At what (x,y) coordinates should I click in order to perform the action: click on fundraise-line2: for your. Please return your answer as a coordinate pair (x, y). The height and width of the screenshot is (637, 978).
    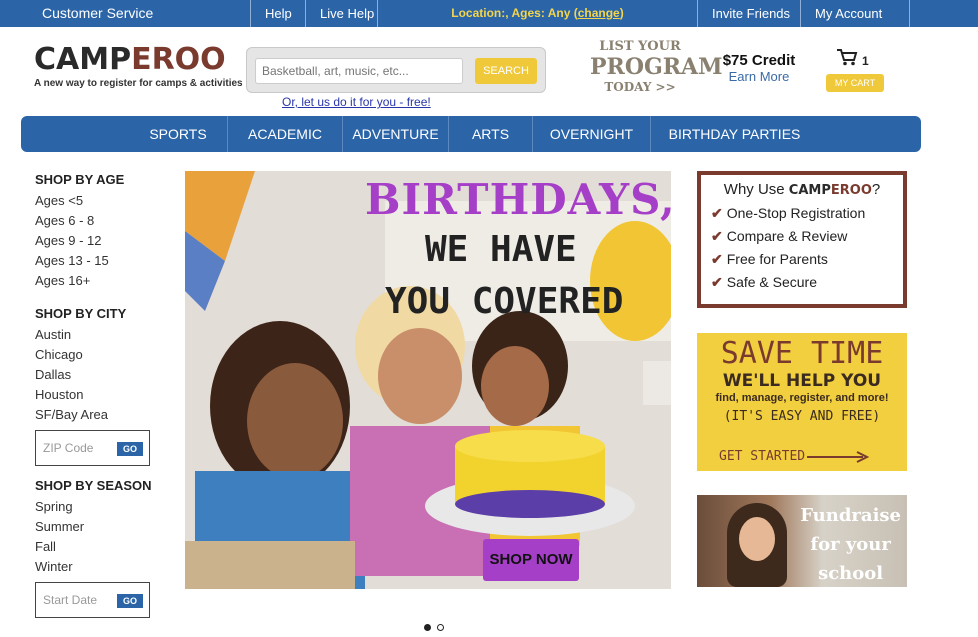
    Looking at the image, I should click on (850, 544).